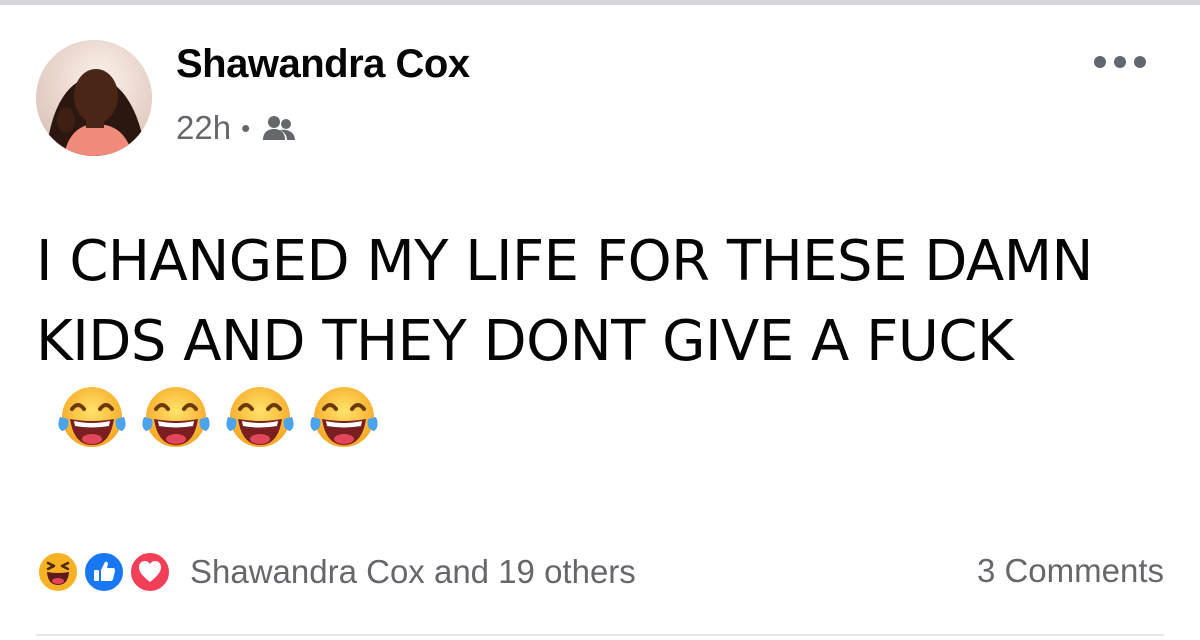  Describe the element at coordinates (413, 572) in the screenshot. I see `reactions-summary: Shawandra Cox and 19 others` at that location.